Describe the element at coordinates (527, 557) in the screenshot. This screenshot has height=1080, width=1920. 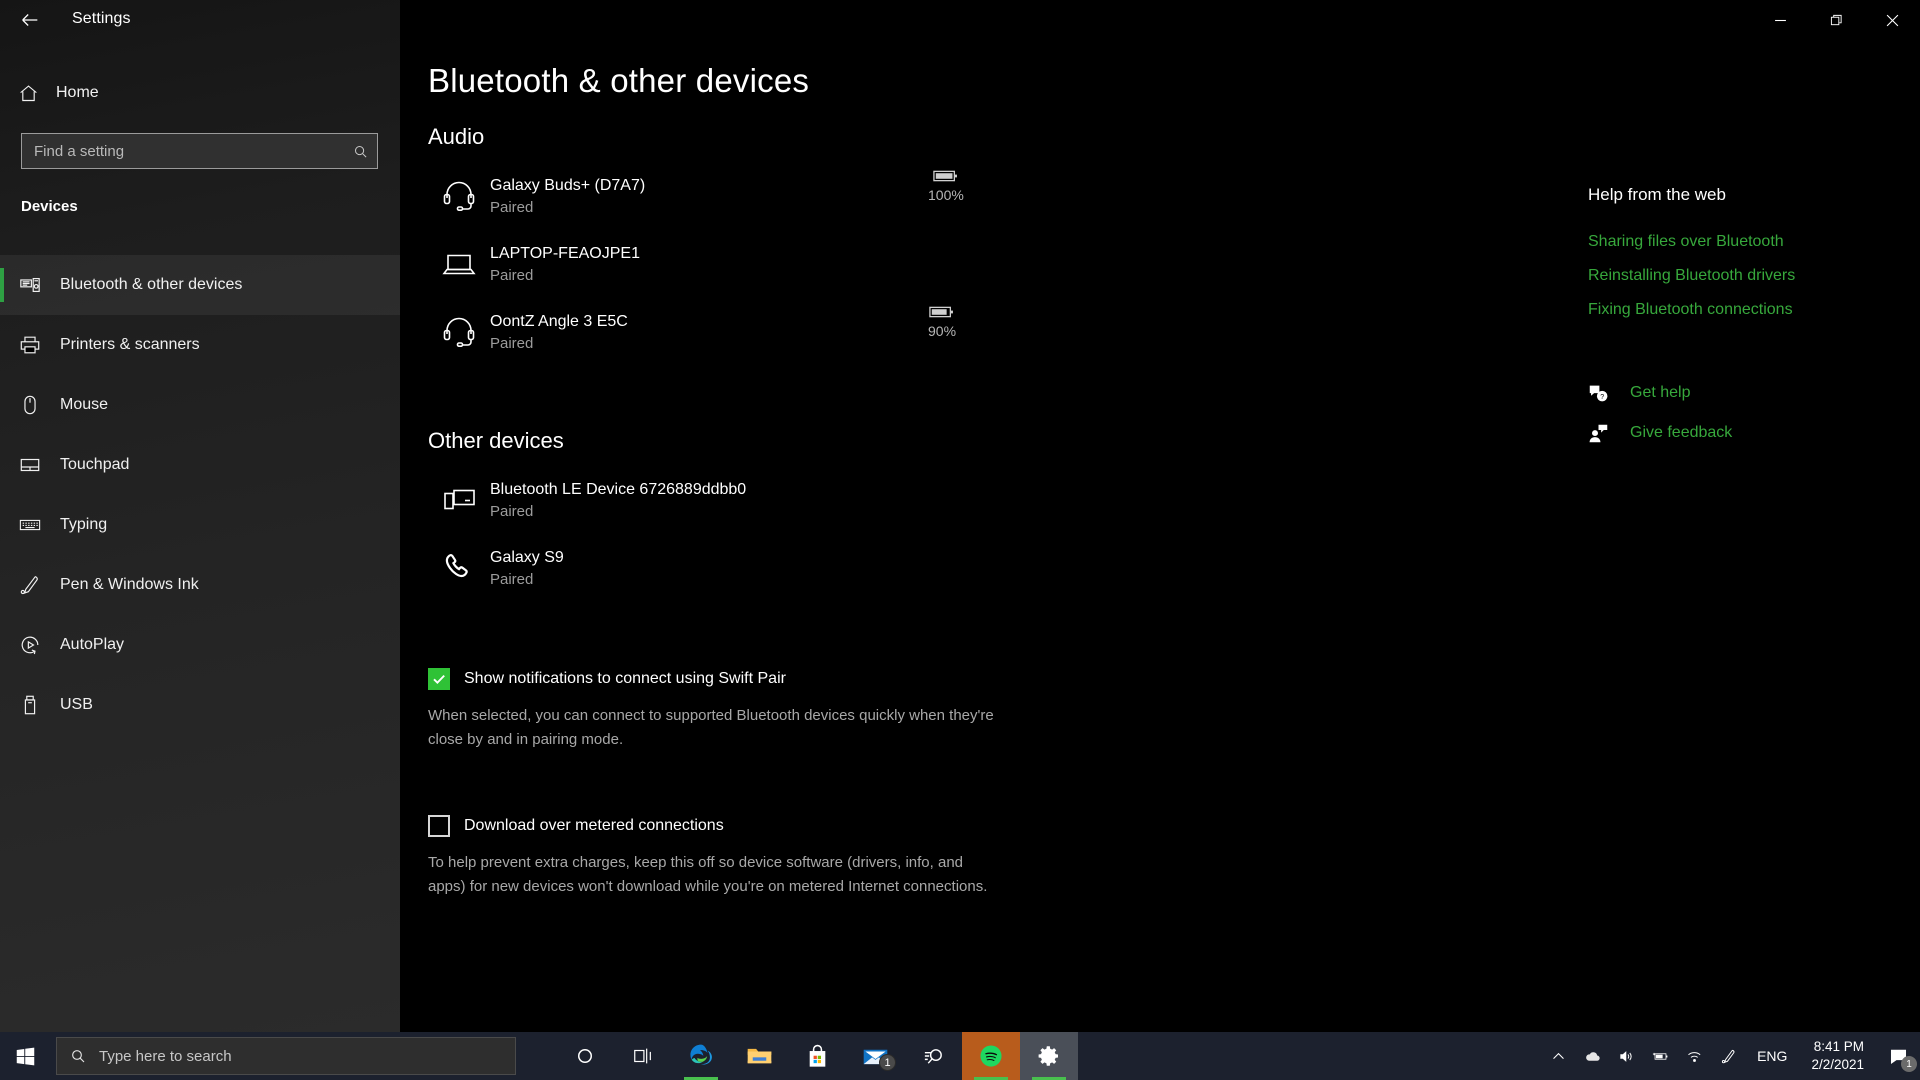
I see `device-name: Galaxy S9` at that location.